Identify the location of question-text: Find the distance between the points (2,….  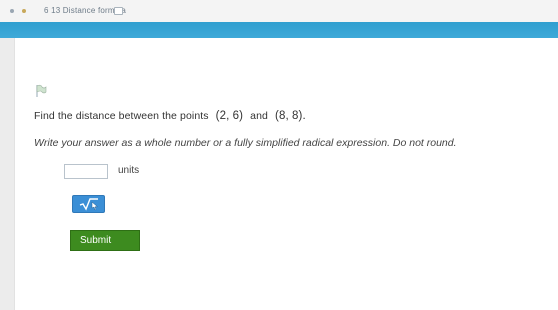
(170, 116).